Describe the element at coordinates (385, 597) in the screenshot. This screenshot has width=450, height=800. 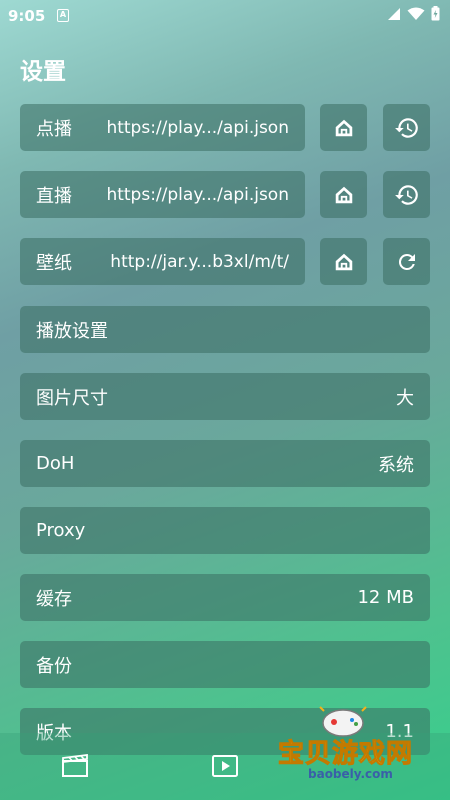
I see `setting-value: 12 MB` at that location.